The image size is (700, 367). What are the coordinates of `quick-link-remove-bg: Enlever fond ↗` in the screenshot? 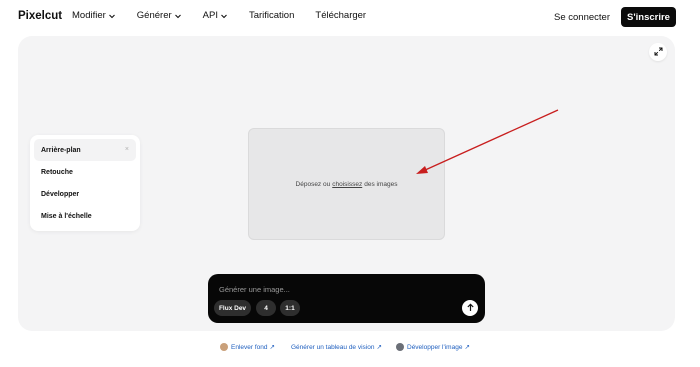 It's located at (247, 347).